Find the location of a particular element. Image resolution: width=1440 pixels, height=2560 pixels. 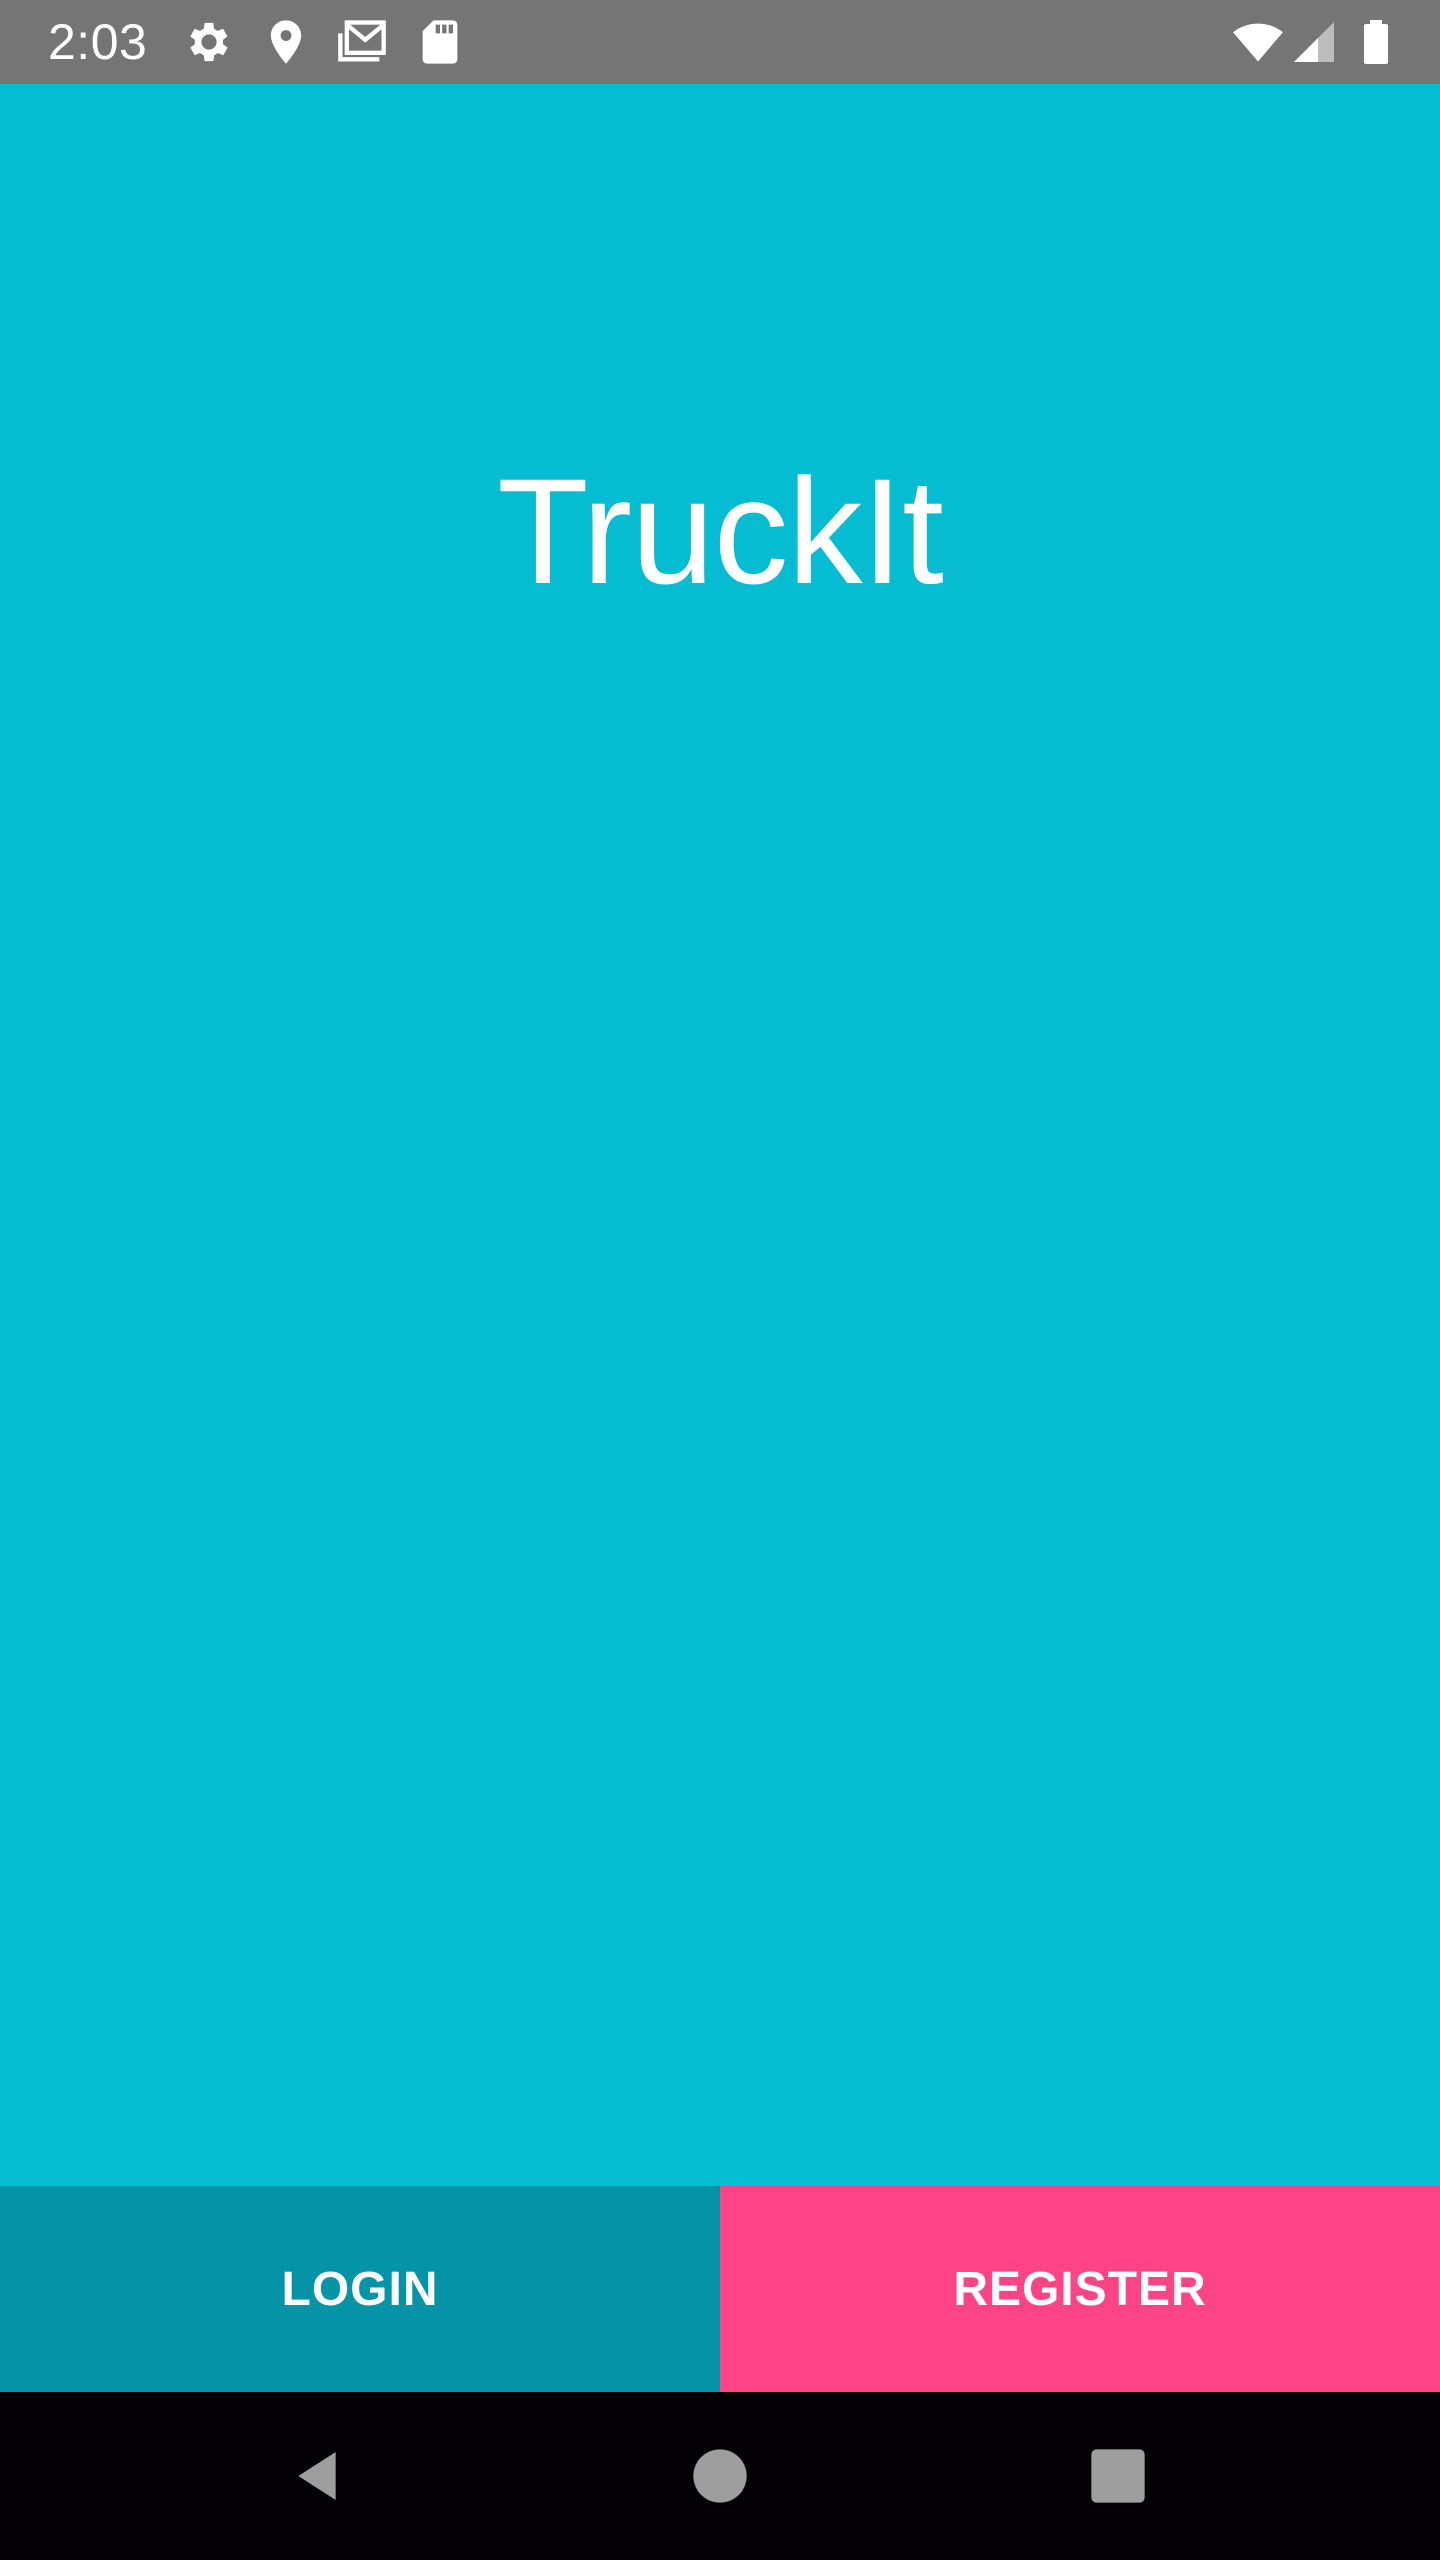

recents-button is located at coordinates (1118, 2476).